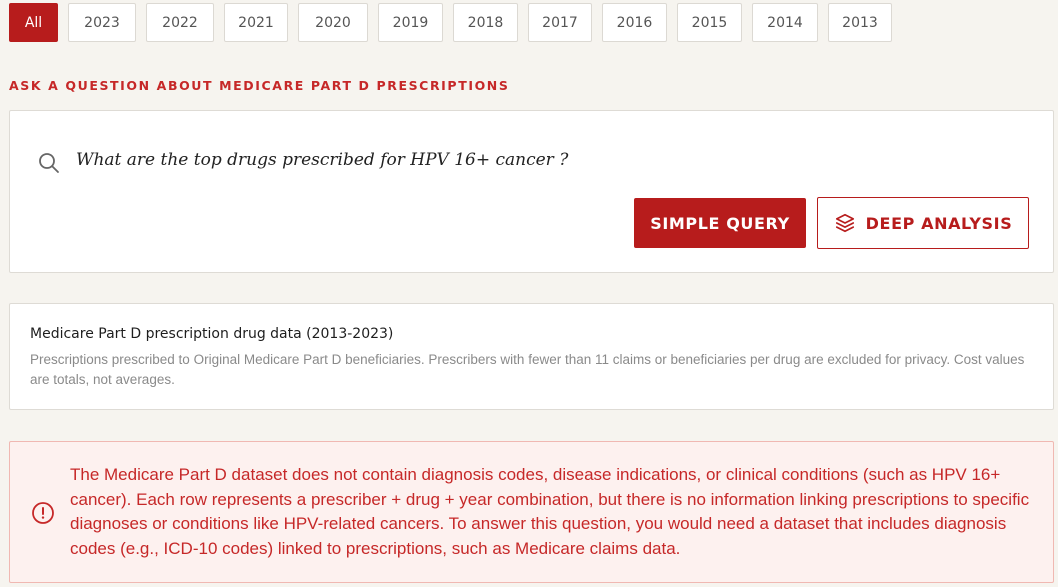  I want to click on year-filter-all: All, so click(33, 22).